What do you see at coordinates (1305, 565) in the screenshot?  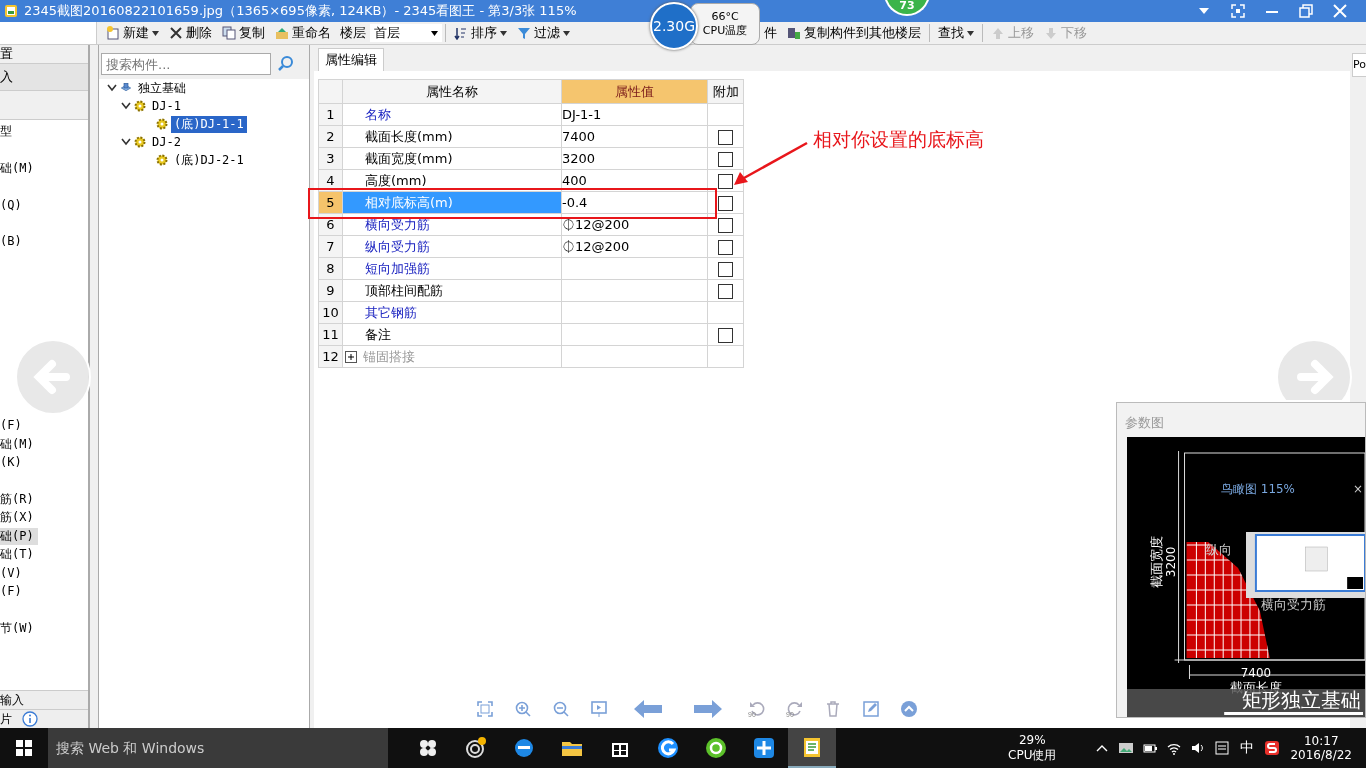 I see `navigator-thumbnail` at bounding box center [1305, 565].